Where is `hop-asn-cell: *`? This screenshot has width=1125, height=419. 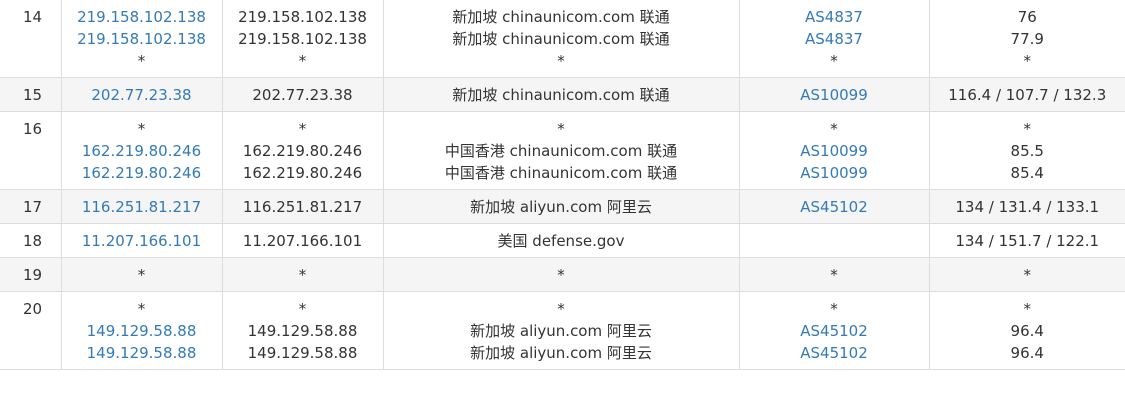
hop-asn-cell: * is located at coordinates (834, 274).